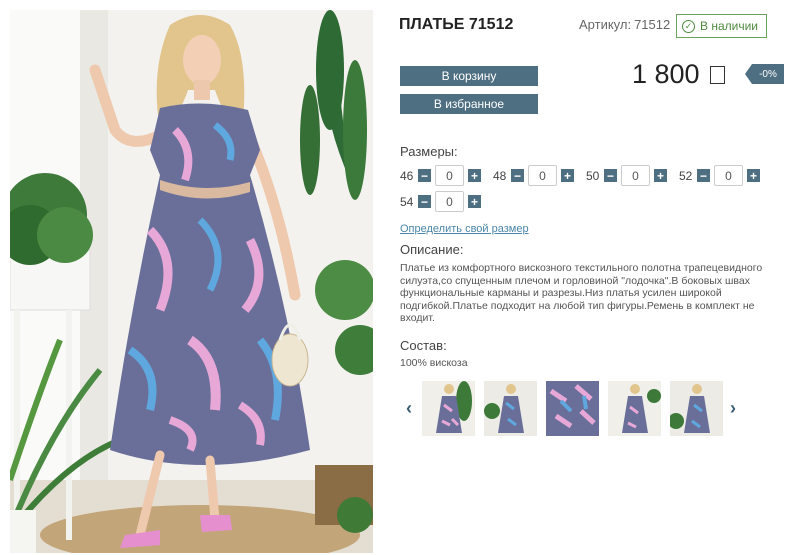  What do you see at coordinates (456, 24) in the screenshot?
I see `product-title: ПЛАТЬЕ 71512` at bounding box center [456, 24].